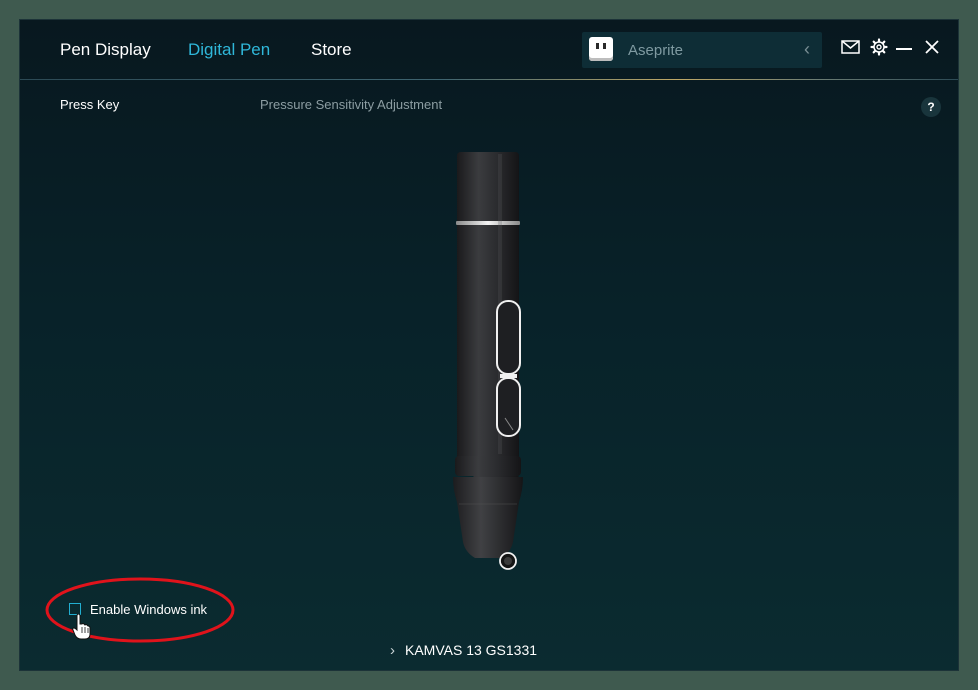 The width and height of the screenshot is (978, 690). Describe the element at coordinates (879, 47) in the screenshot. I see `gear-icon` at that location.